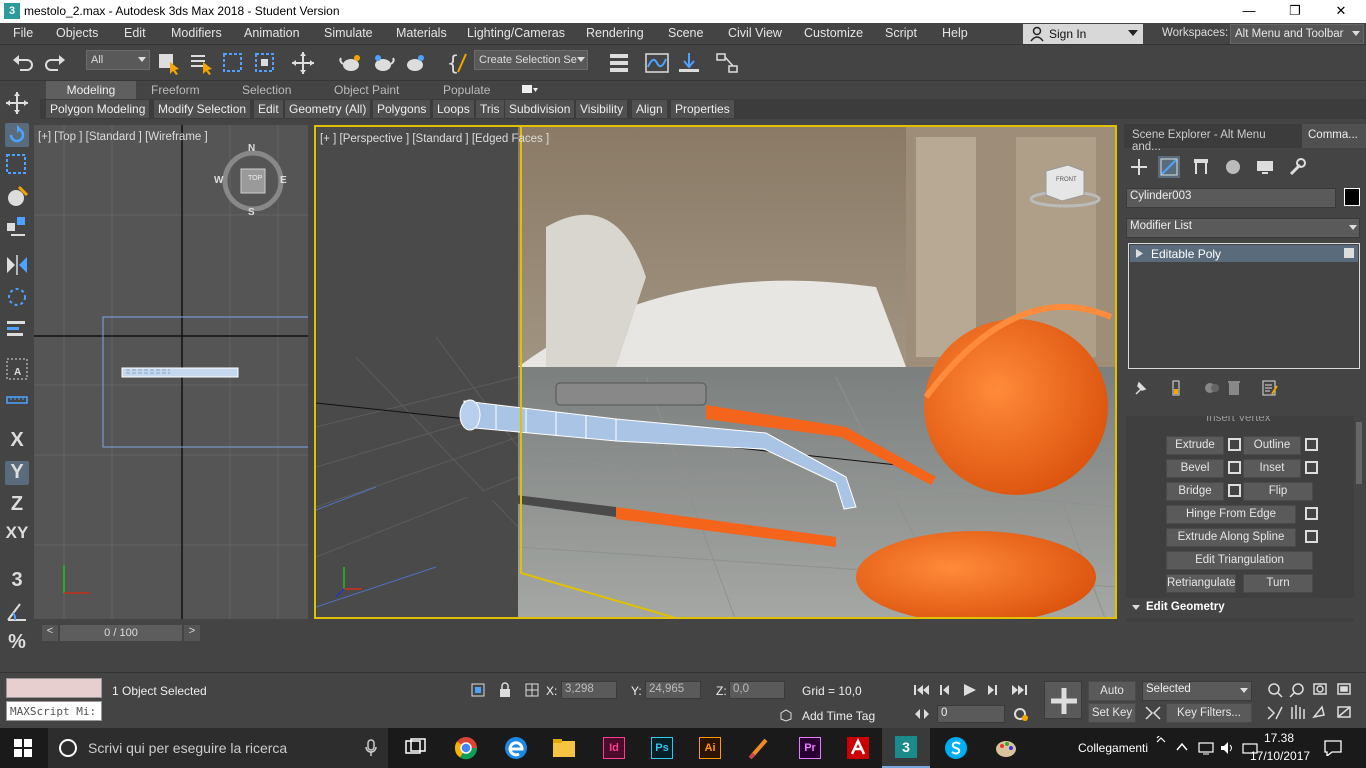  What do you see at coordinates (1311, 444) in the screenshot?
I see `outline-settings-button` at bounding box center [1311, 444].